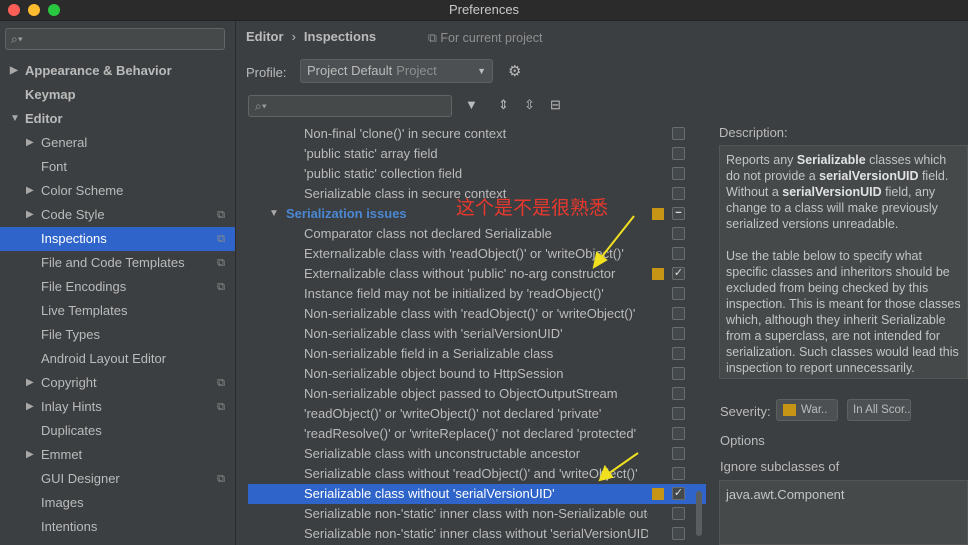 The width and height of the screenshot is (968, 545). I want to click on sidebar-item-emmet: ▶ Emmet, so click(117, 455).